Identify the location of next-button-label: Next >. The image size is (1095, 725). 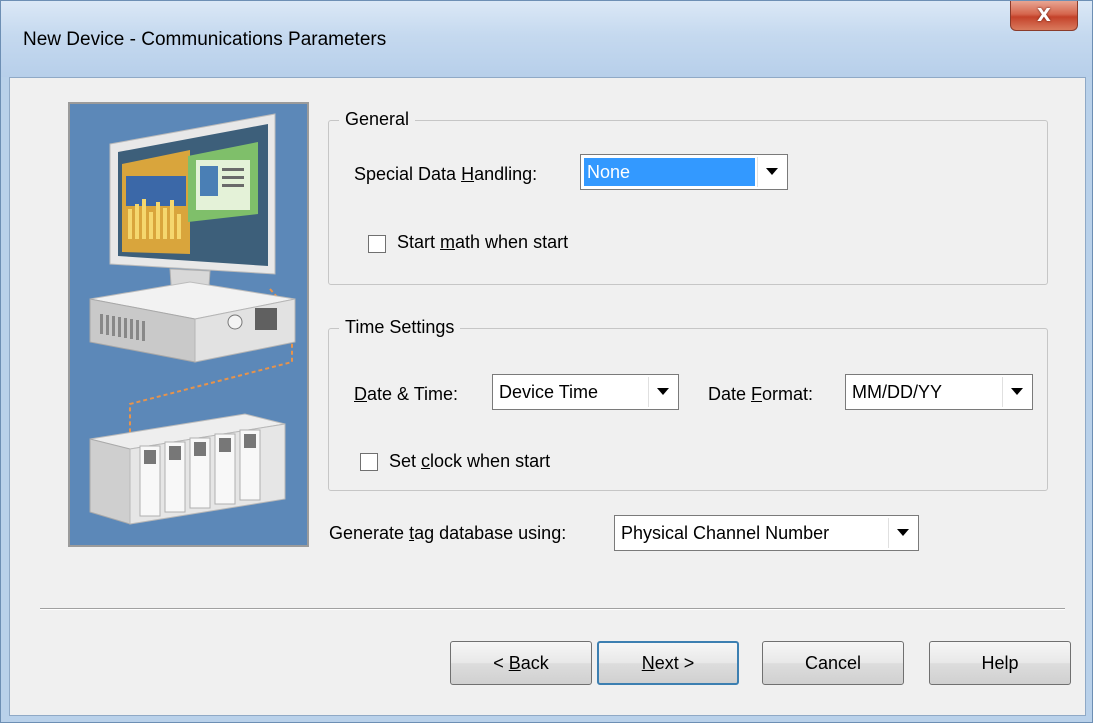
(668, 662).